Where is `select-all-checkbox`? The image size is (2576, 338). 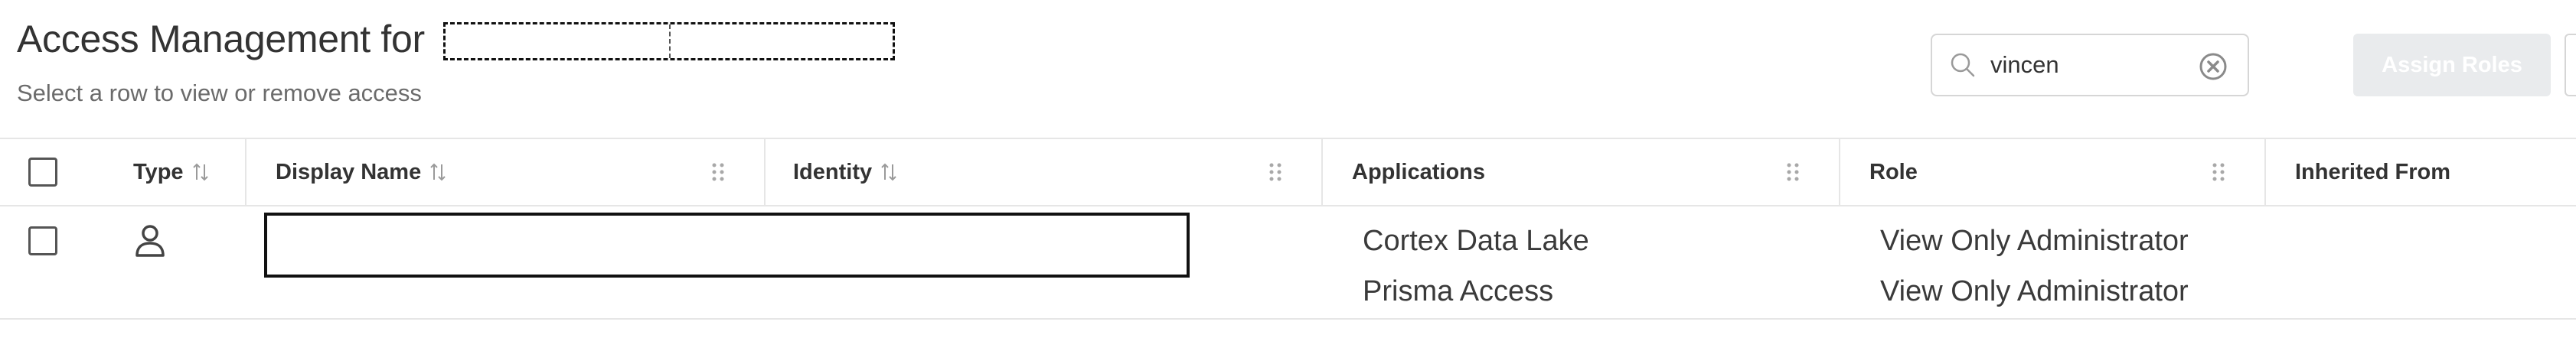 select-all-checkbox is located at coordinates (42, 172).